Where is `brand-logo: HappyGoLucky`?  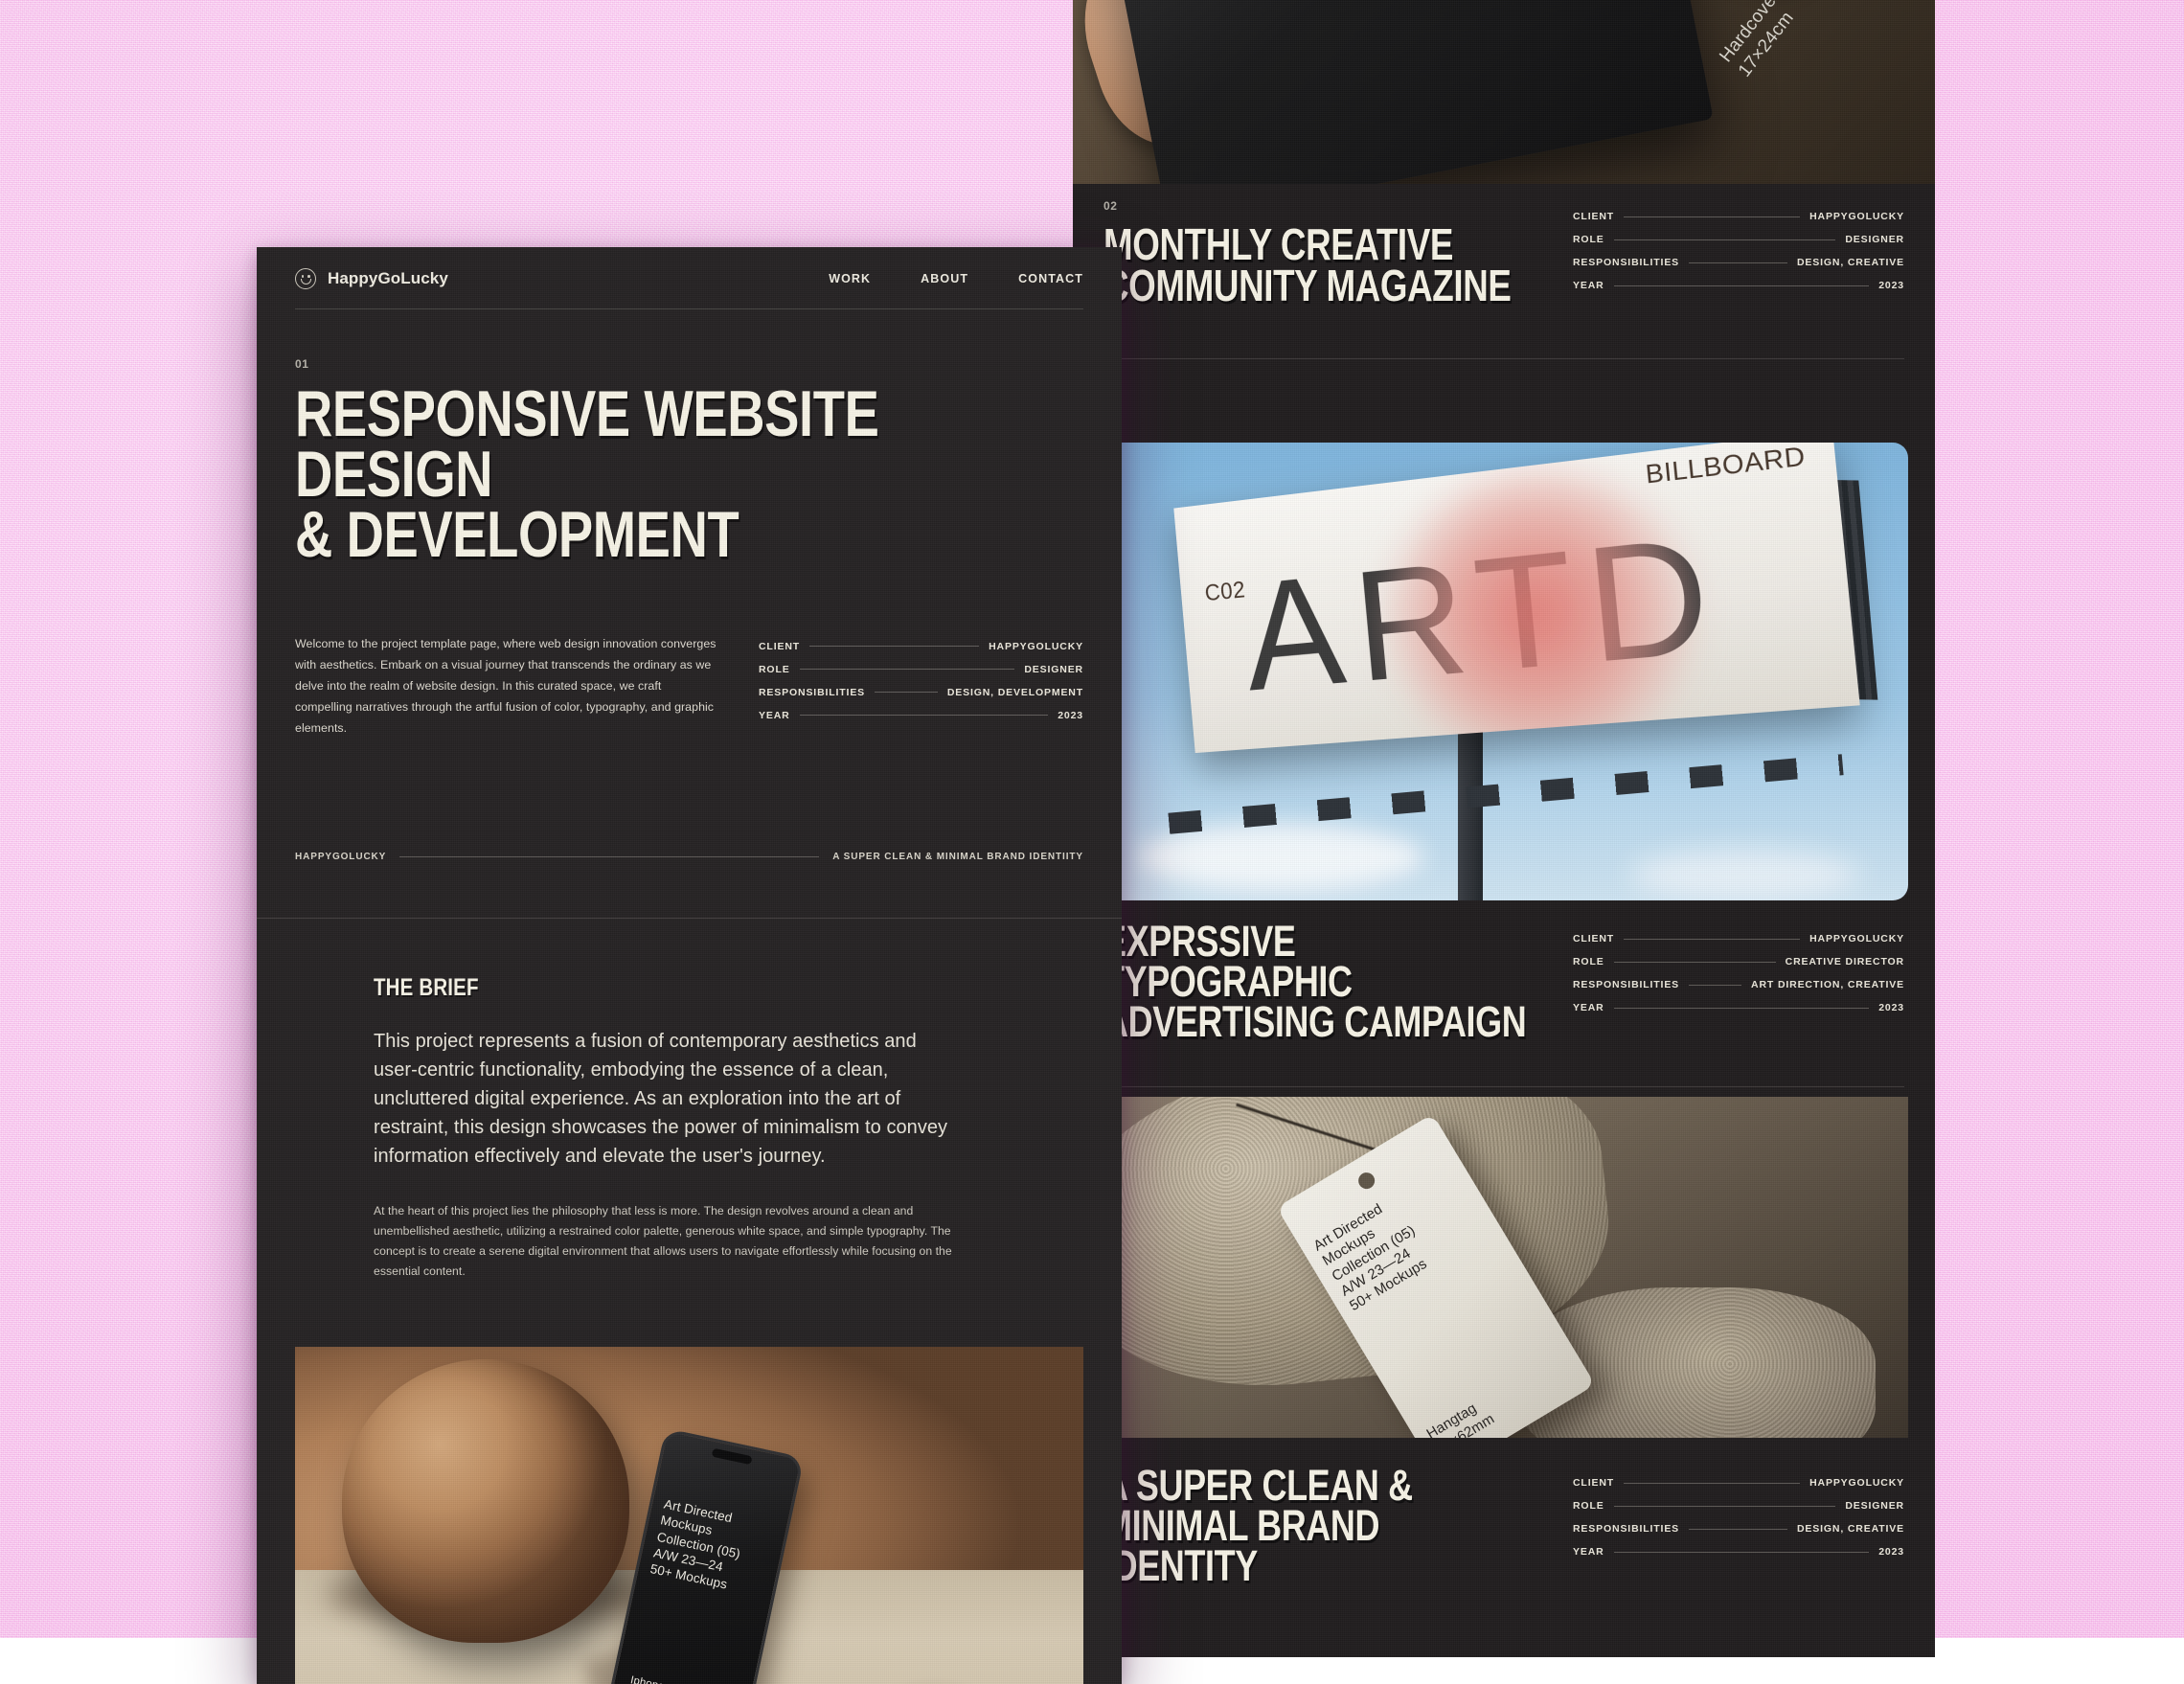 brand-logo: HappyGoLucky is located at coordinates (371, 278).